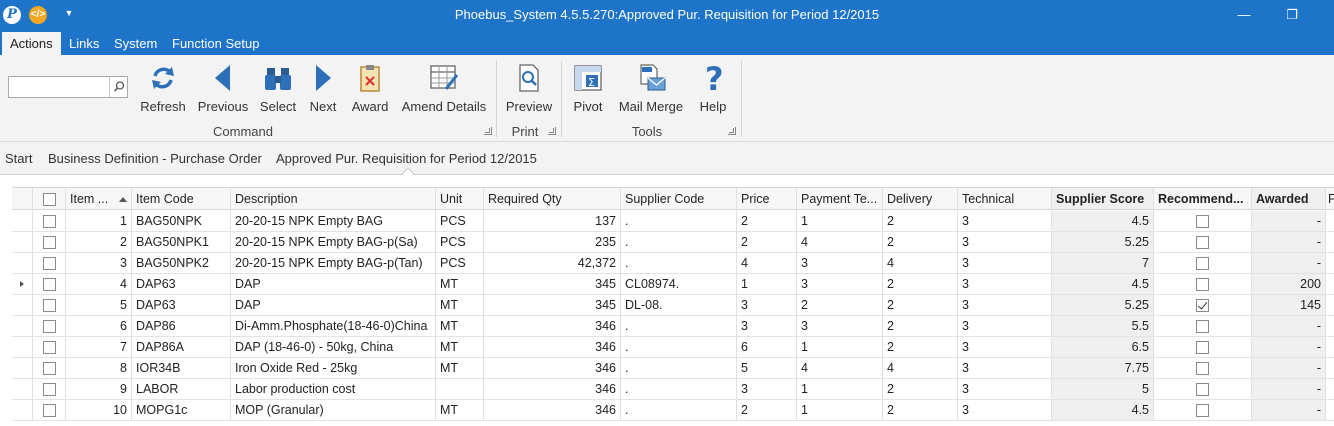 Image resolution: width=1334 pixels, height=426 pixels. What do you see at coordinates (767, 284) in the screenshot?
I see `price-cell: 1` at bounding box center [767, 284].